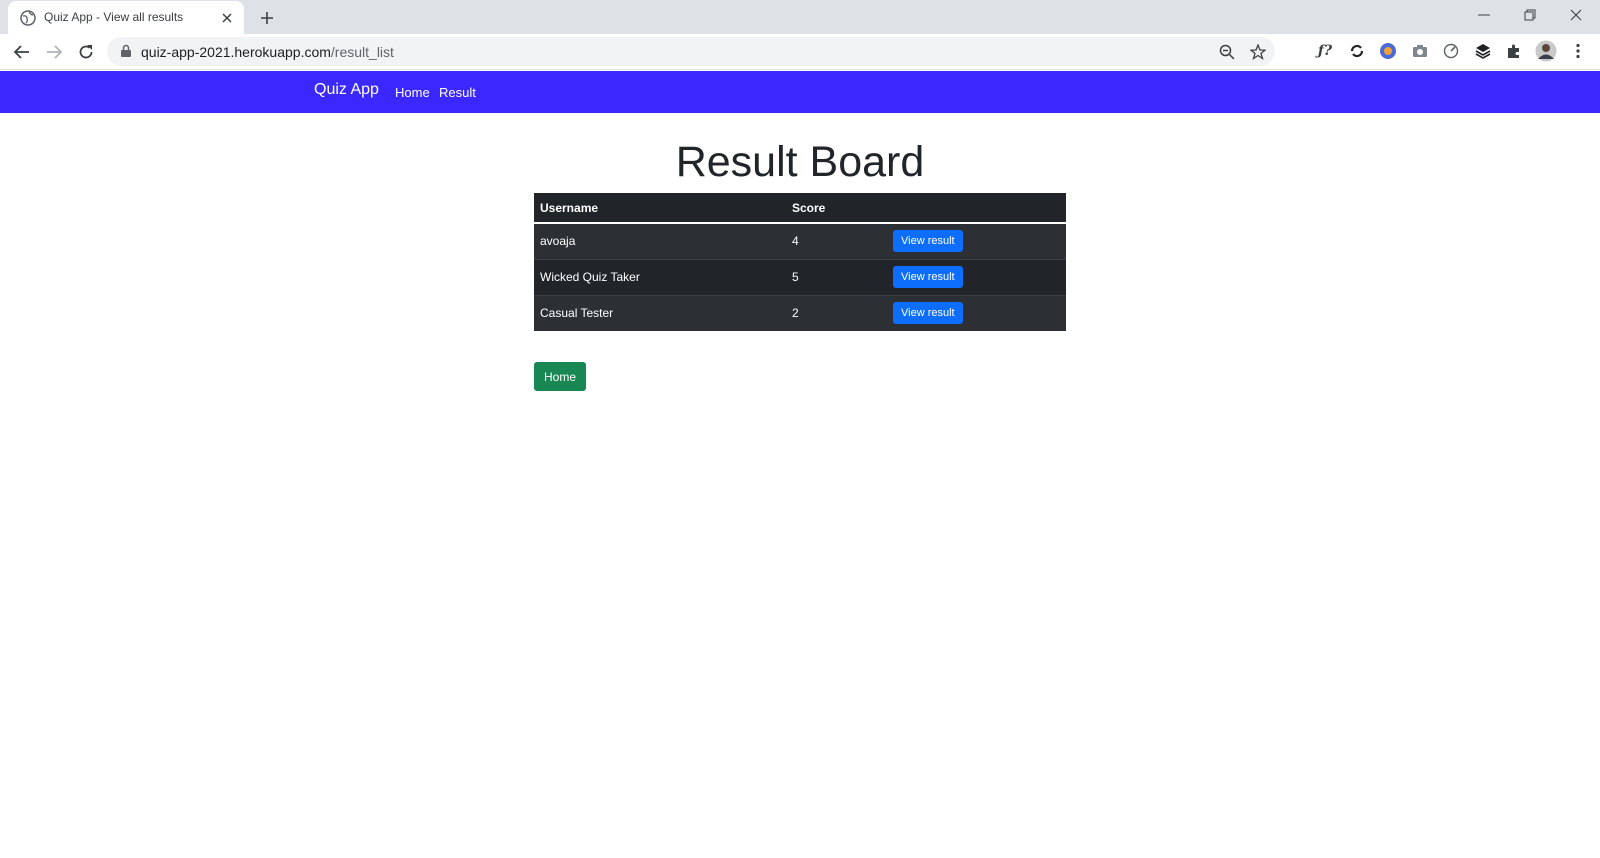 Image resolution: width=1600 pixels, height=858 pixels. I want to click on username-cell: avoaja, so click(660, 240).